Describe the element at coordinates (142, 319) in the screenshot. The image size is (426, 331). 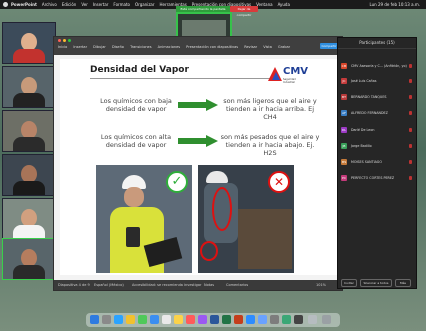
I see `messages-icon` at that location.